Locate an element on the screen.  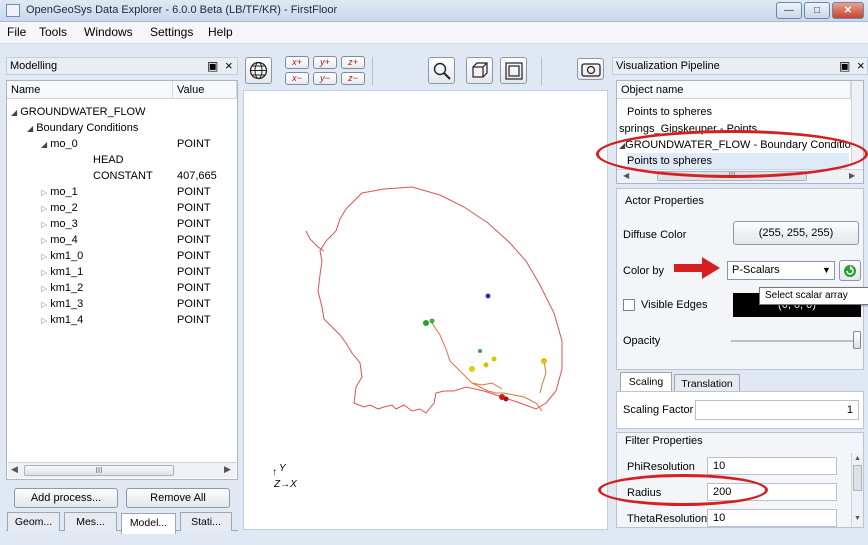
diffuse-color-button: (255, 255, 255) is located at coordinates (796, 233).